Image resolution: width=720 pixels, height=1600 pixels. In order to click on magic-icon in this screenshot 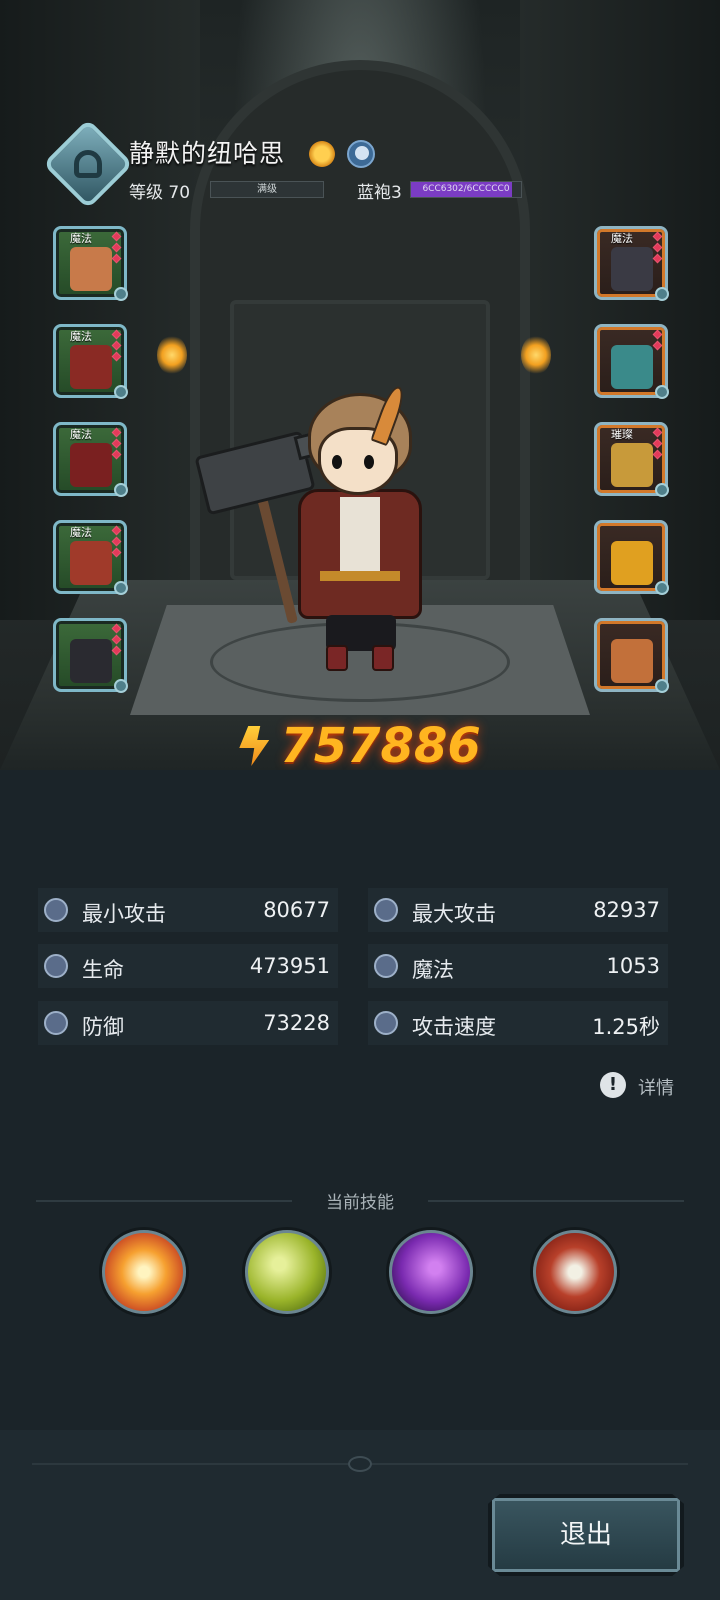, I will do `click(386, 966)`.